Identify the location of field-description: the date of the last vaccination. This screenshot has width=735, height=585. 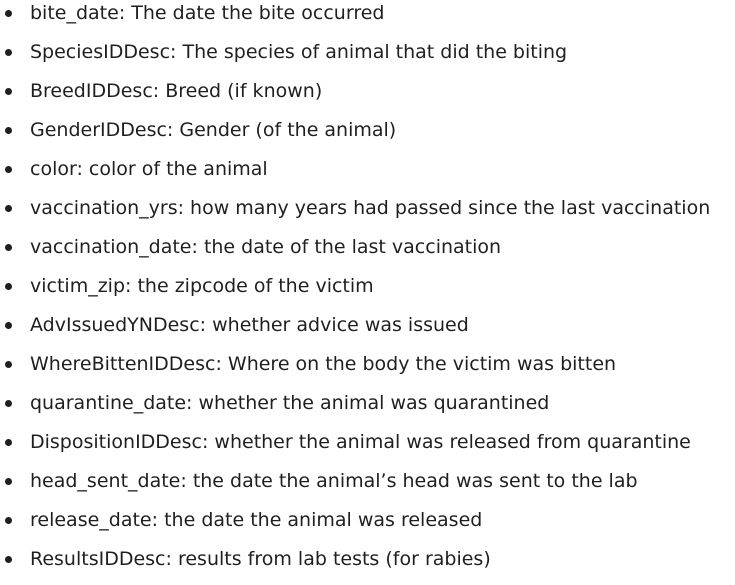
(352, 247).